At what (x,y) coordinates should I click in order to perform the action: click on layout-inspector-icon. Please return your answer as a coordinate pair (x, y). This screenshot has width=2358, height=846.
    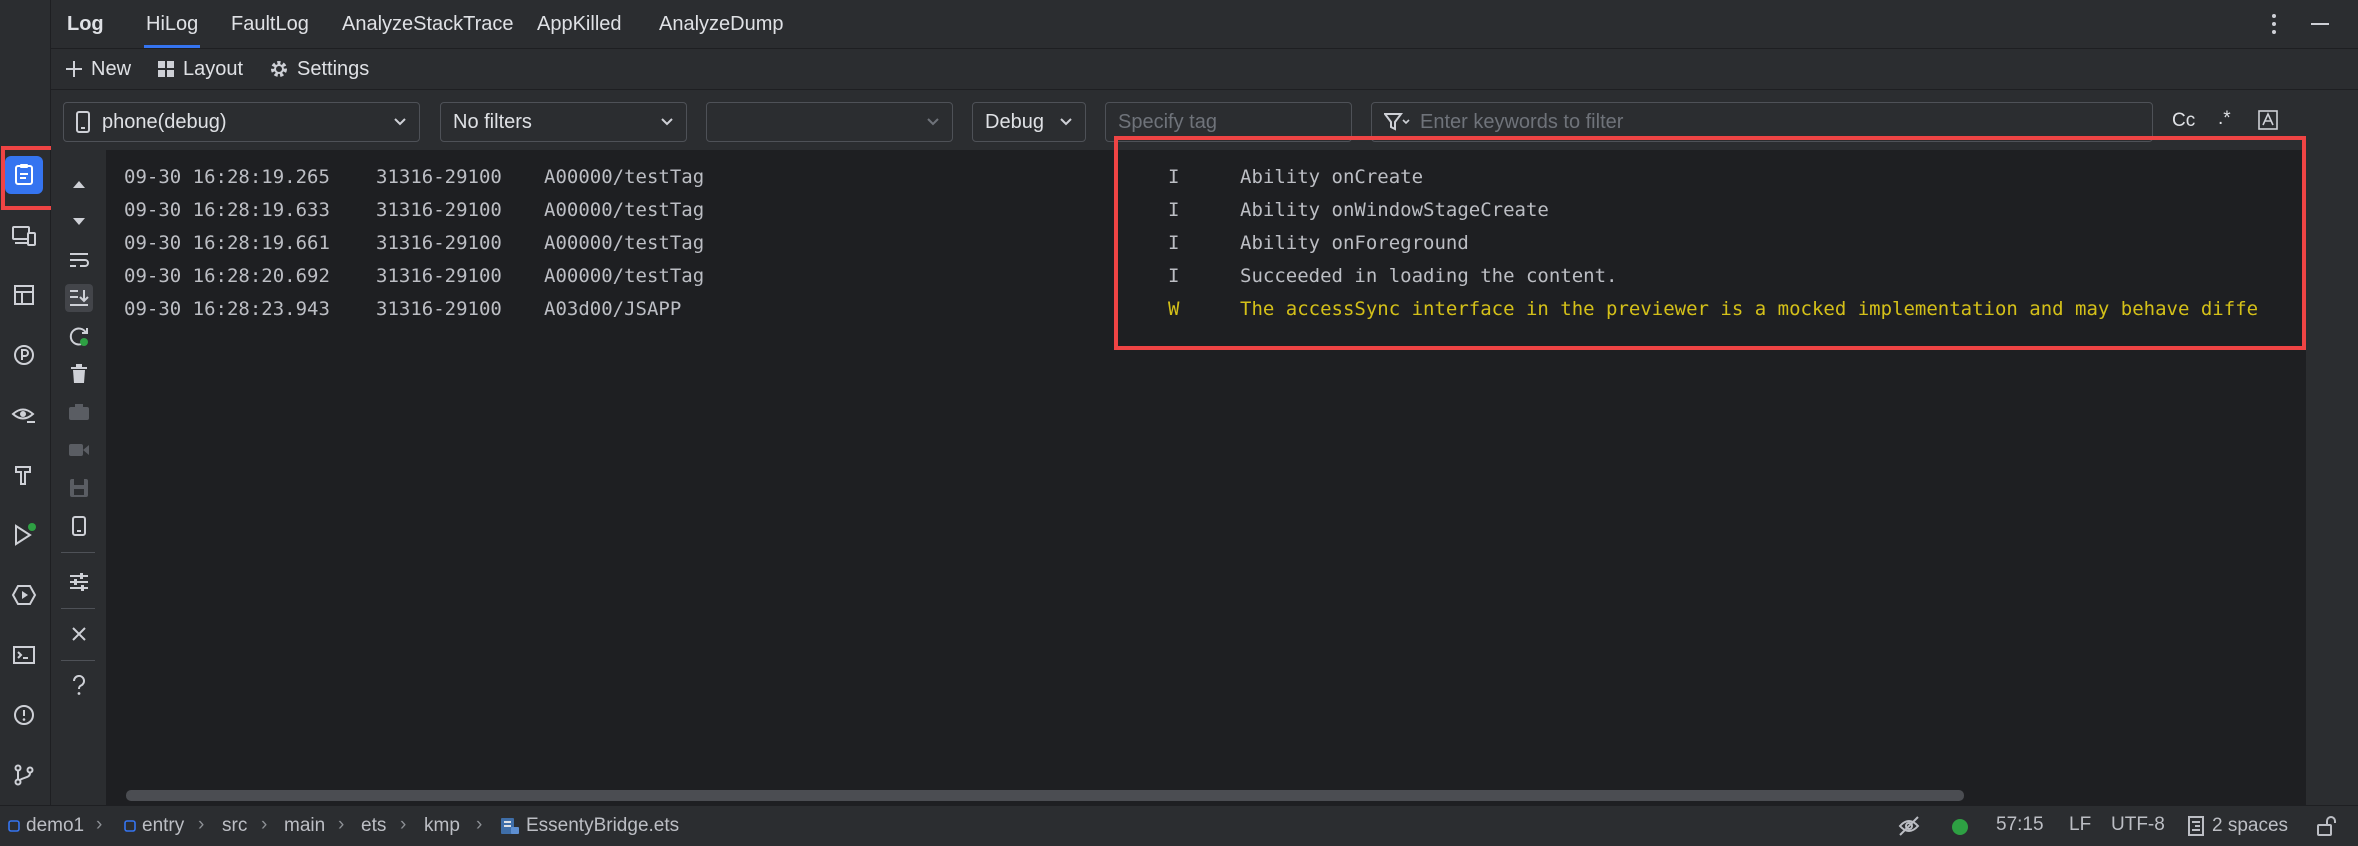
    Looking at the image, I should click on (24, 295).